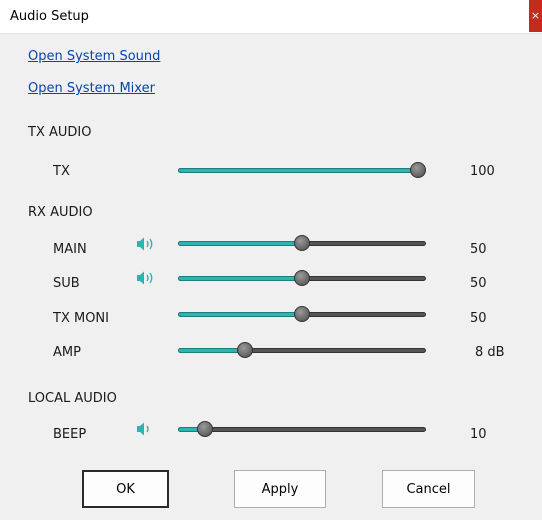  Describe the element at coordinates (146, 429) in the screenshot. I see `speaker-soft-icon` at that location.